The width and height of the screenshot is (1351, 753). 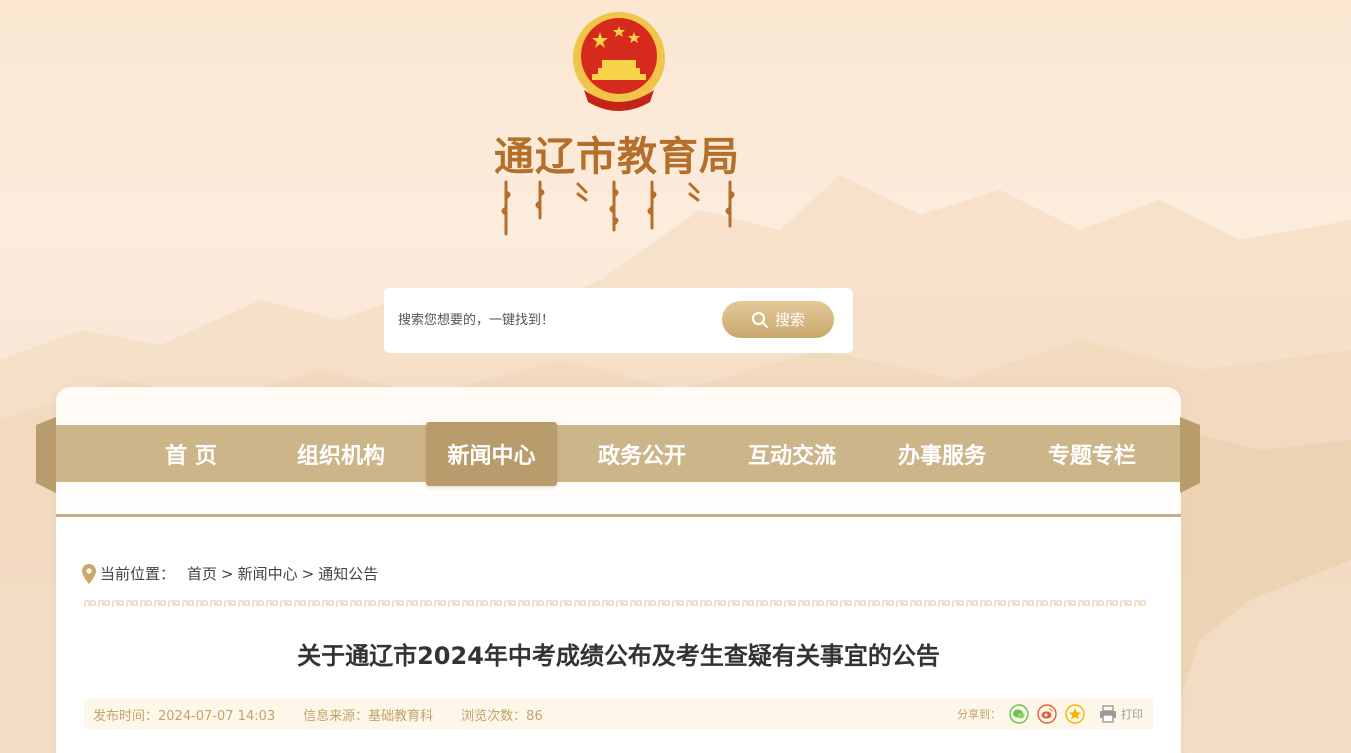 I want to click on breadcrumb-notices: 通知公告, so click(x=348, y=573).